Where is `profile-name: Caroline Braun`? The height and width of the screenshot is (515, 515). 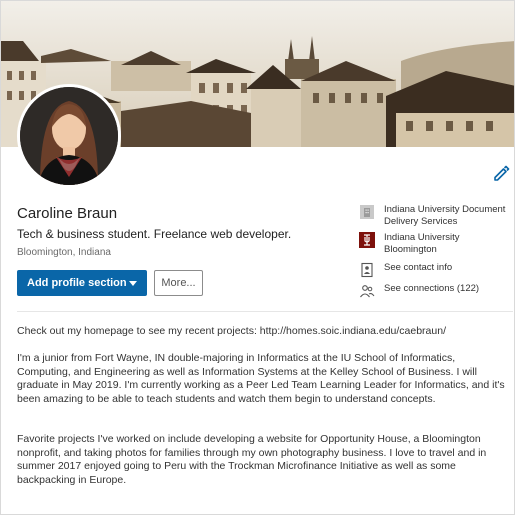 profile-name: Caroline Braun is located at coordinates (67, 213).